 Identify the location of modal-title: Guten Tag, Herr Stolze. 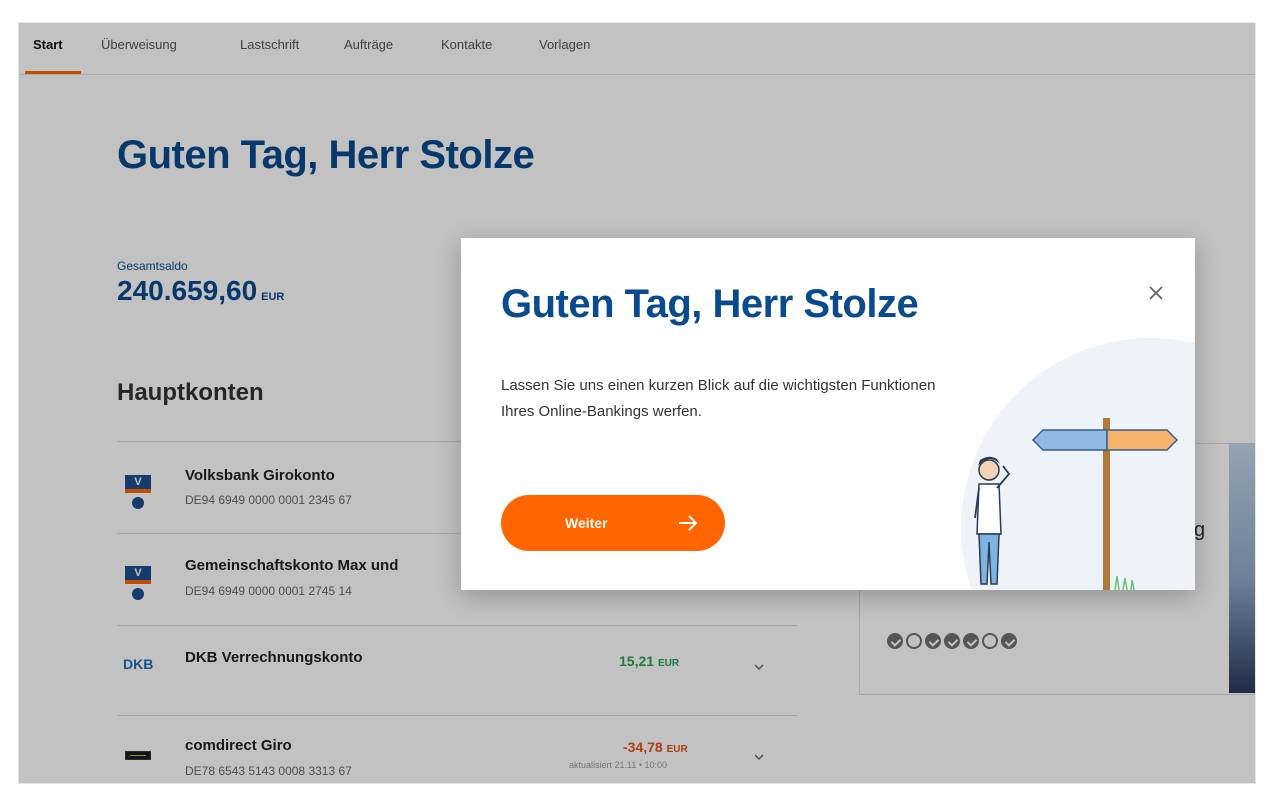
(710, 304).